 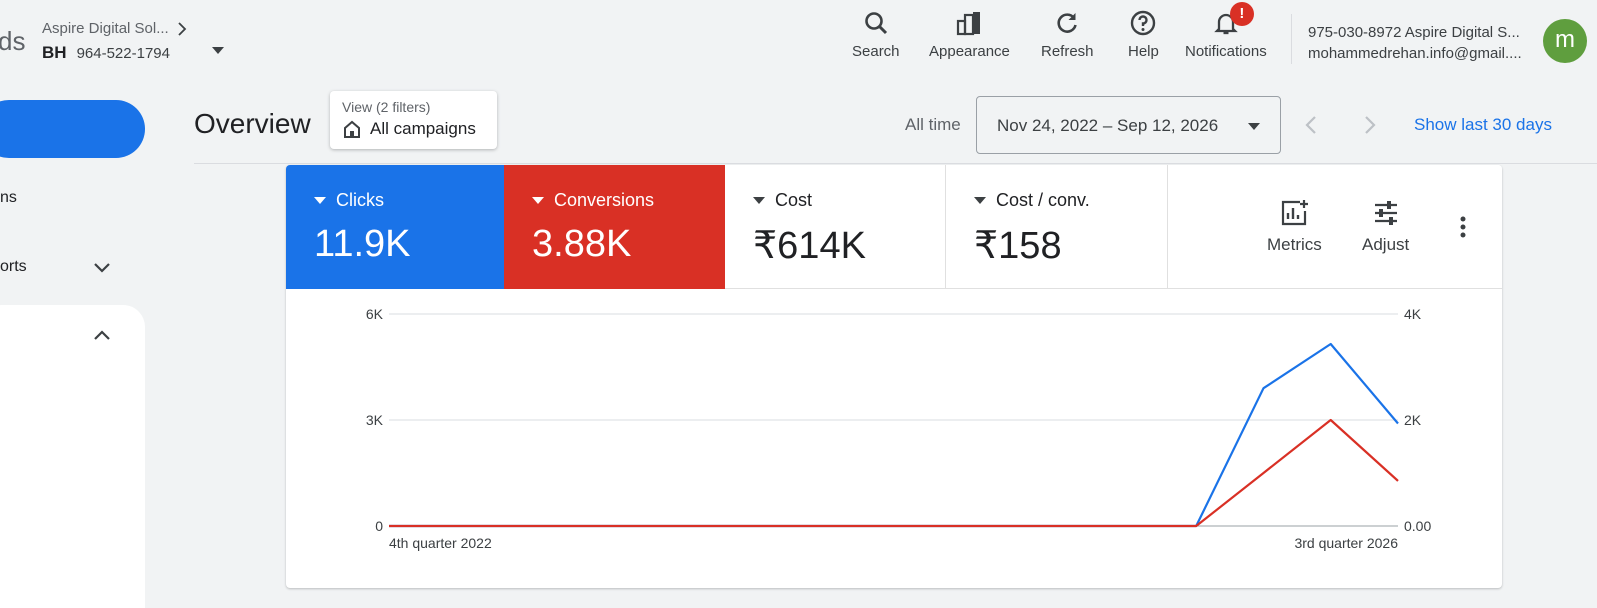 What do you see at coordinates (1241, 14) in the screenshot?
I see `notification-badge: !` at bounding box center [1241, 14].